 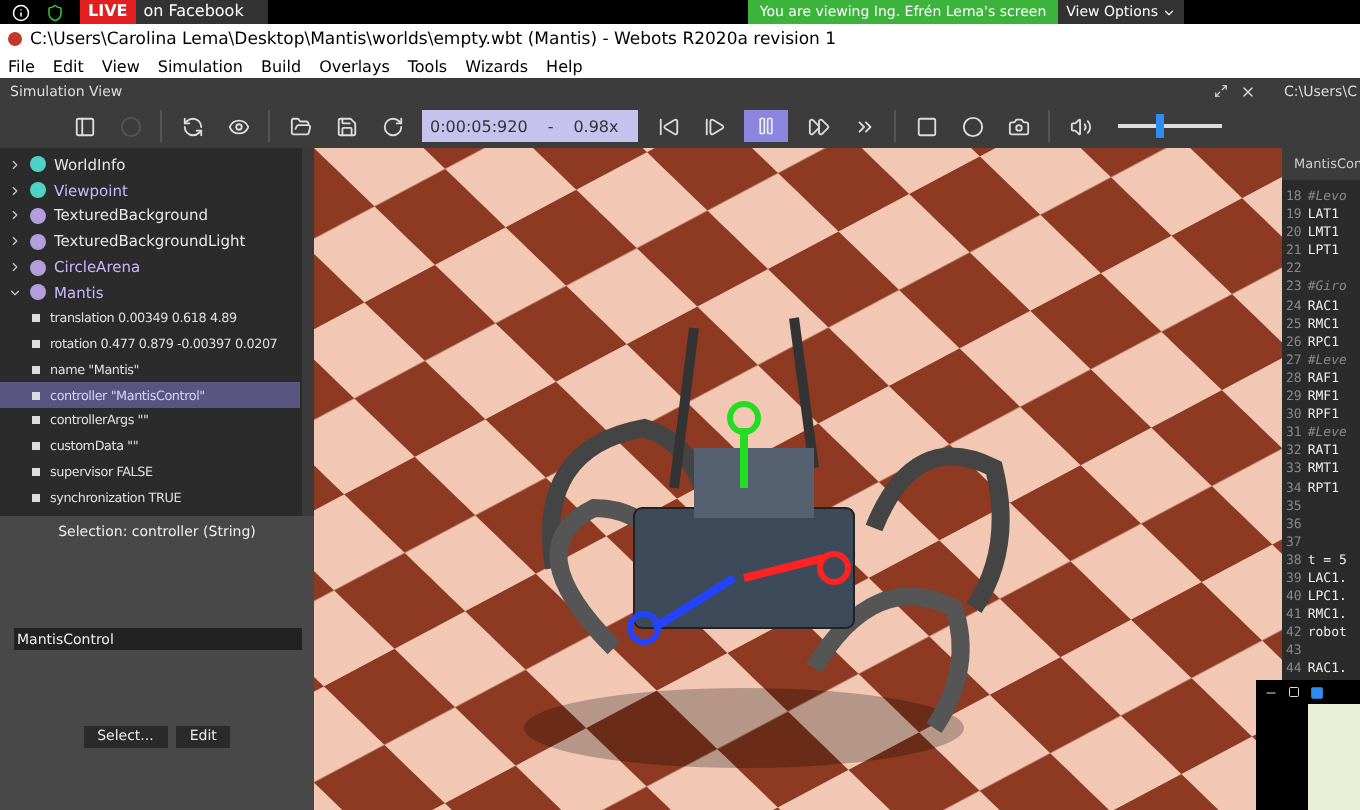 I want to click on folder-icon, so click(x=300, y=126).